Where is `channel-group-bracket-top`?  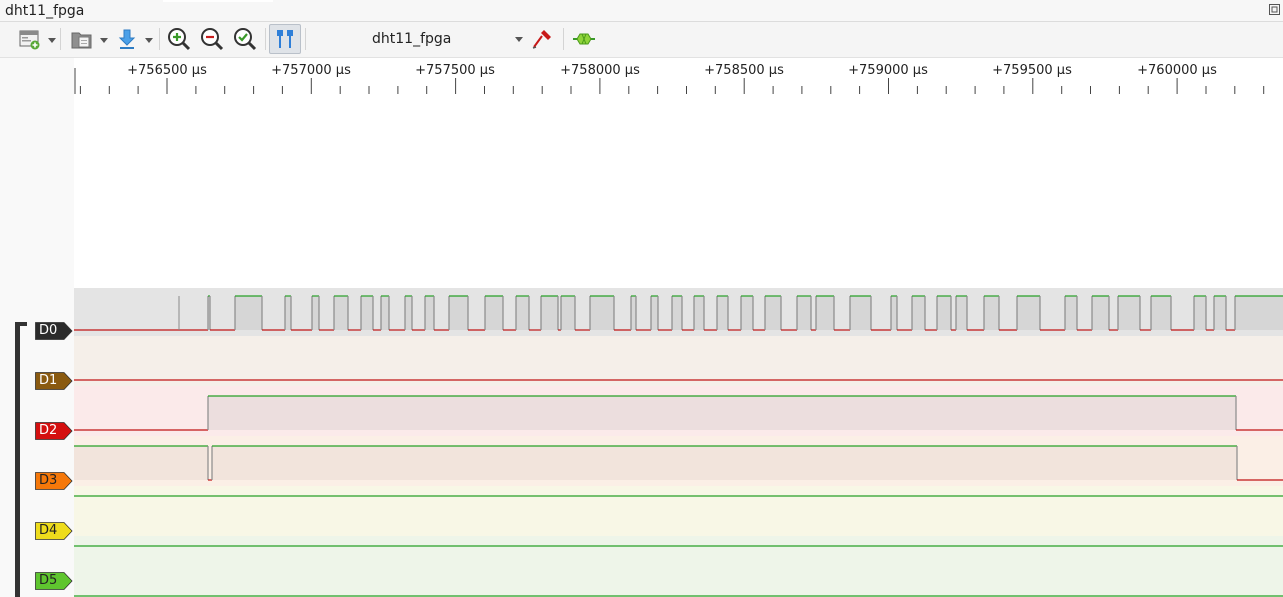
channel-group-bracket-top is located at coordinates (21, 324).